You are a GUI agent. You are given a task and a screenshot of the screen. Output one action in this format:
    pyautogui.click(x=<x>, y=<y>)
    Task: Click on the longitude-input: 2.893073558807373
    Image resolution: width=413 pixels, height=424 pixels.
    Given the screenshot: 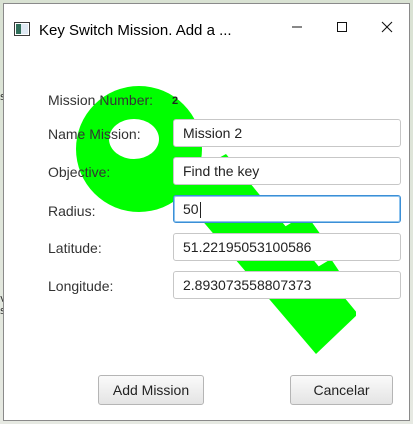 What is the action you would take?
    pyautogui.click(x=287, y=285)
    